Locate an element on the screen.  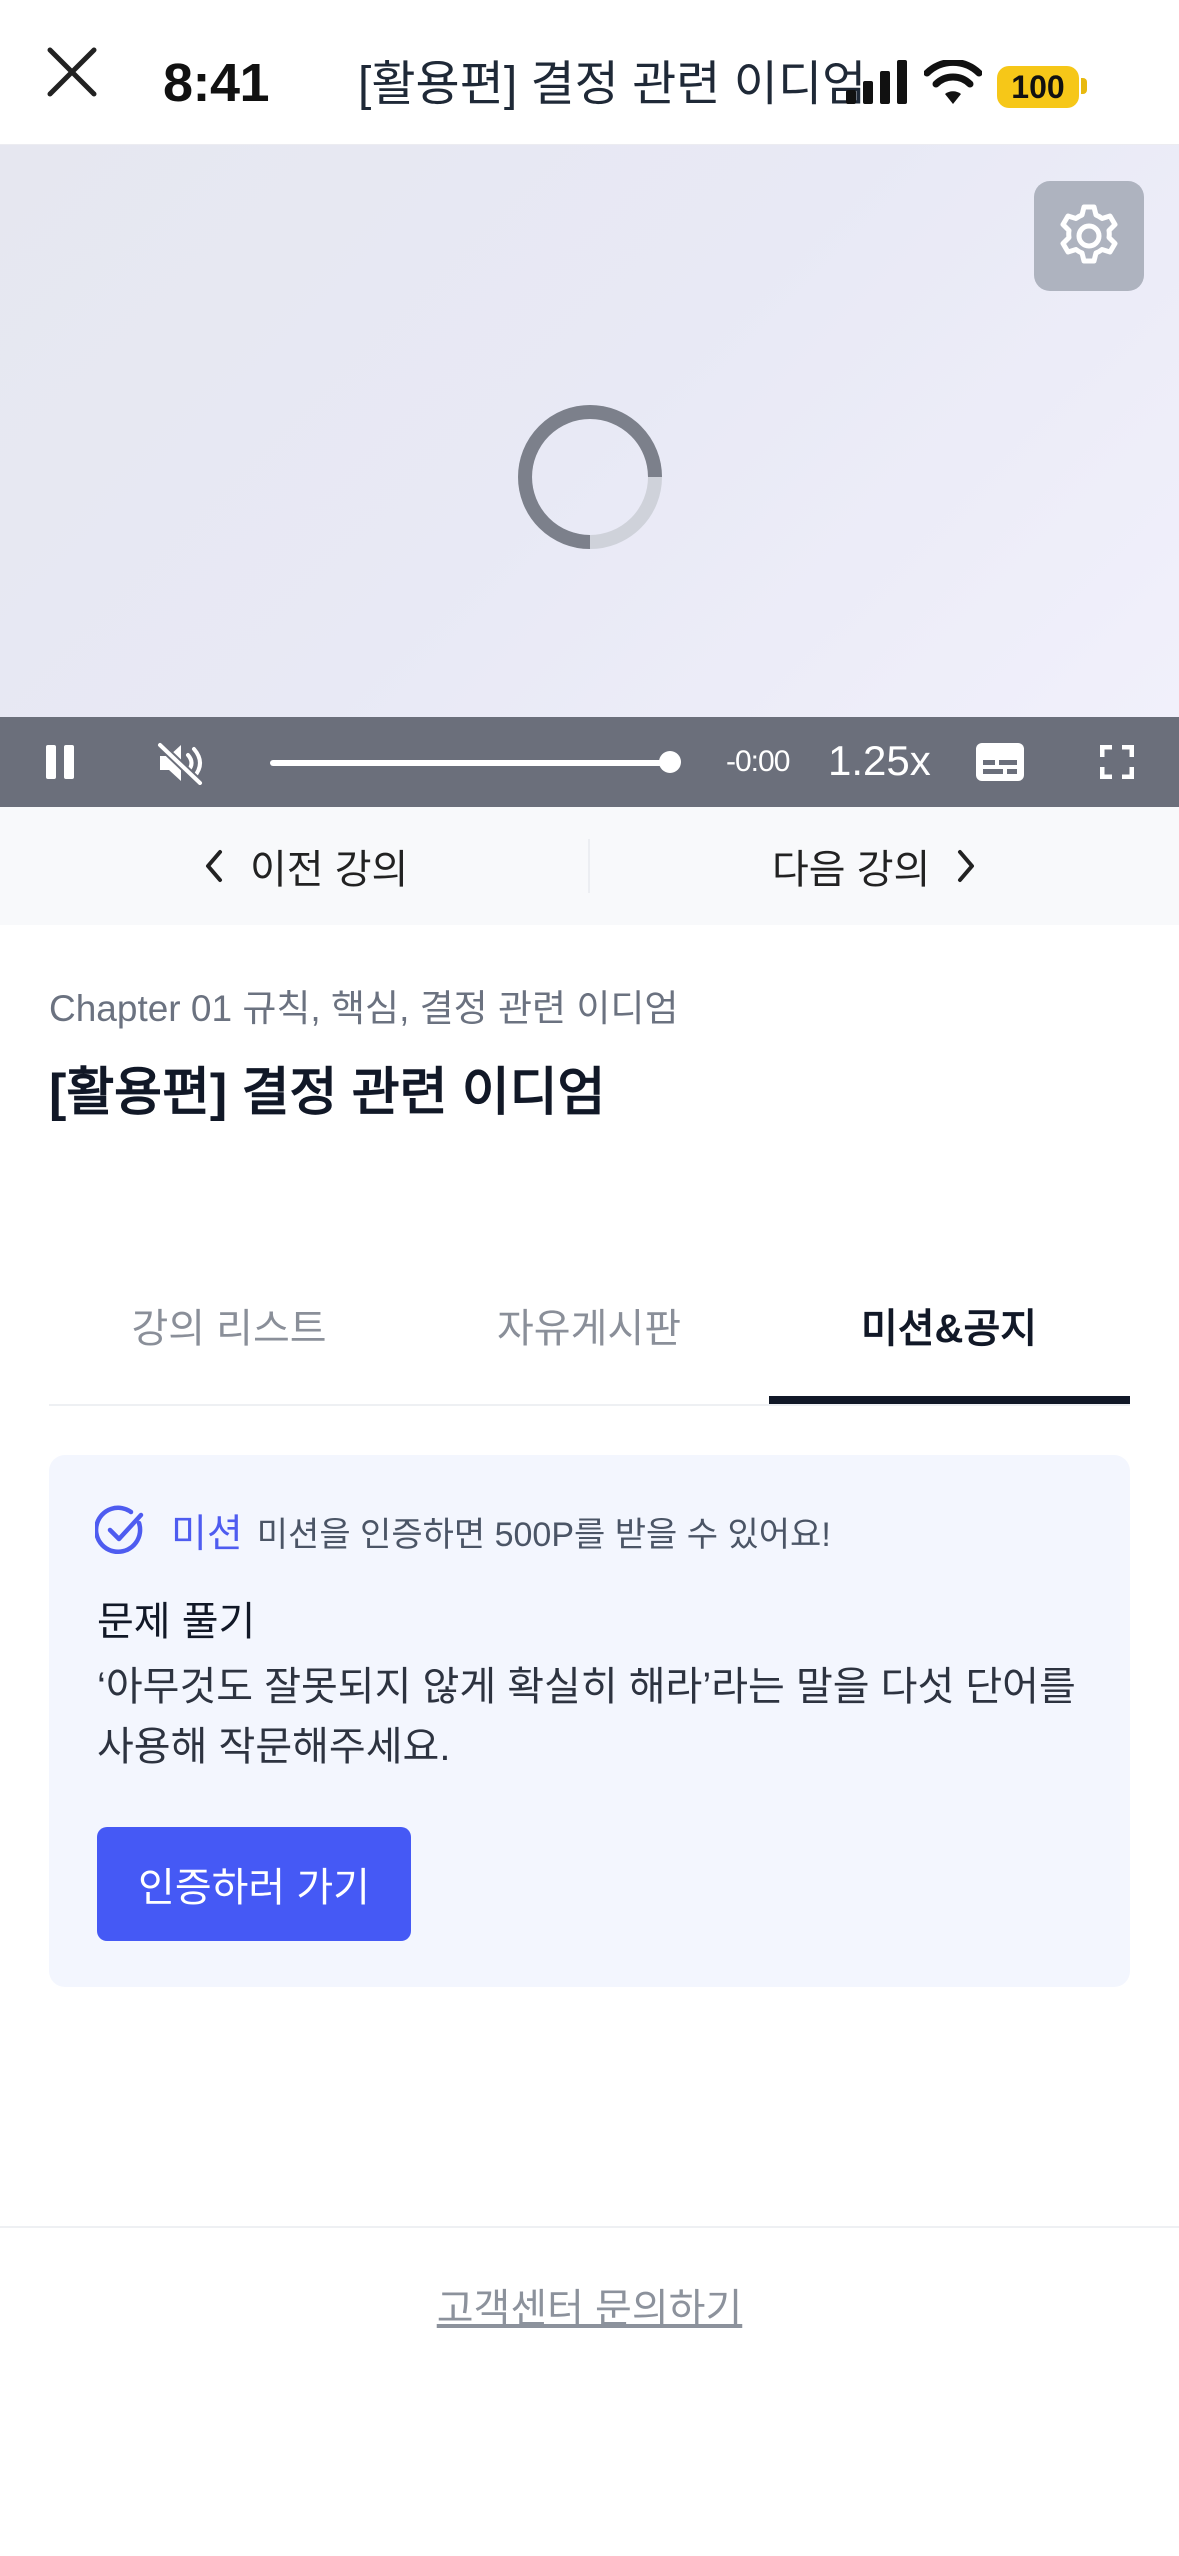
progress-handle is located at coordinates (670, 762).